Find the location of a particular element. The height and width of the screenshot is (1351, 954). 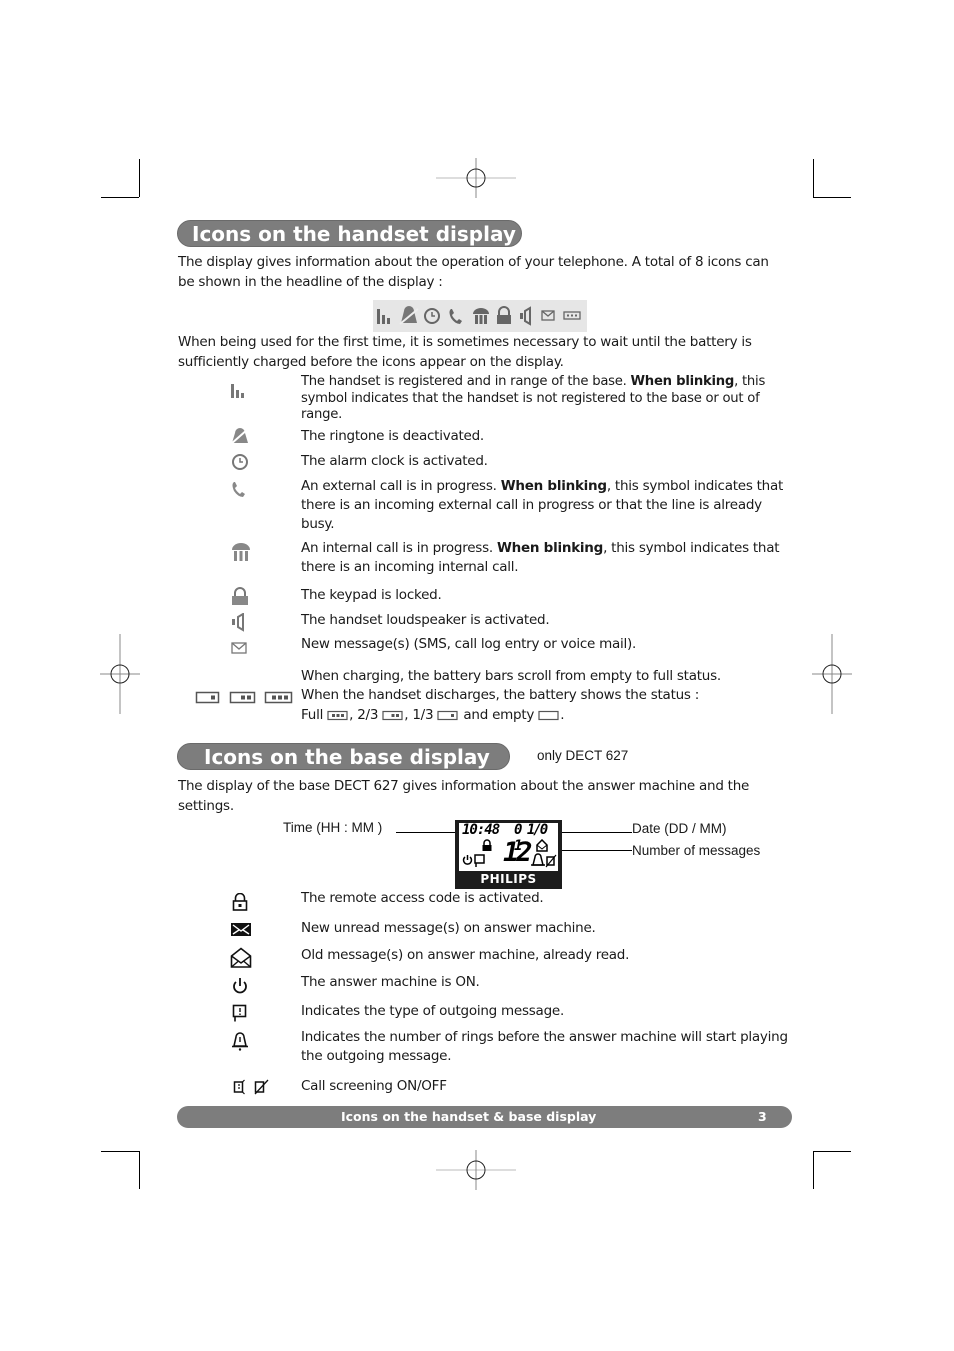

lcd-icons is located at coordinates (509, 853).